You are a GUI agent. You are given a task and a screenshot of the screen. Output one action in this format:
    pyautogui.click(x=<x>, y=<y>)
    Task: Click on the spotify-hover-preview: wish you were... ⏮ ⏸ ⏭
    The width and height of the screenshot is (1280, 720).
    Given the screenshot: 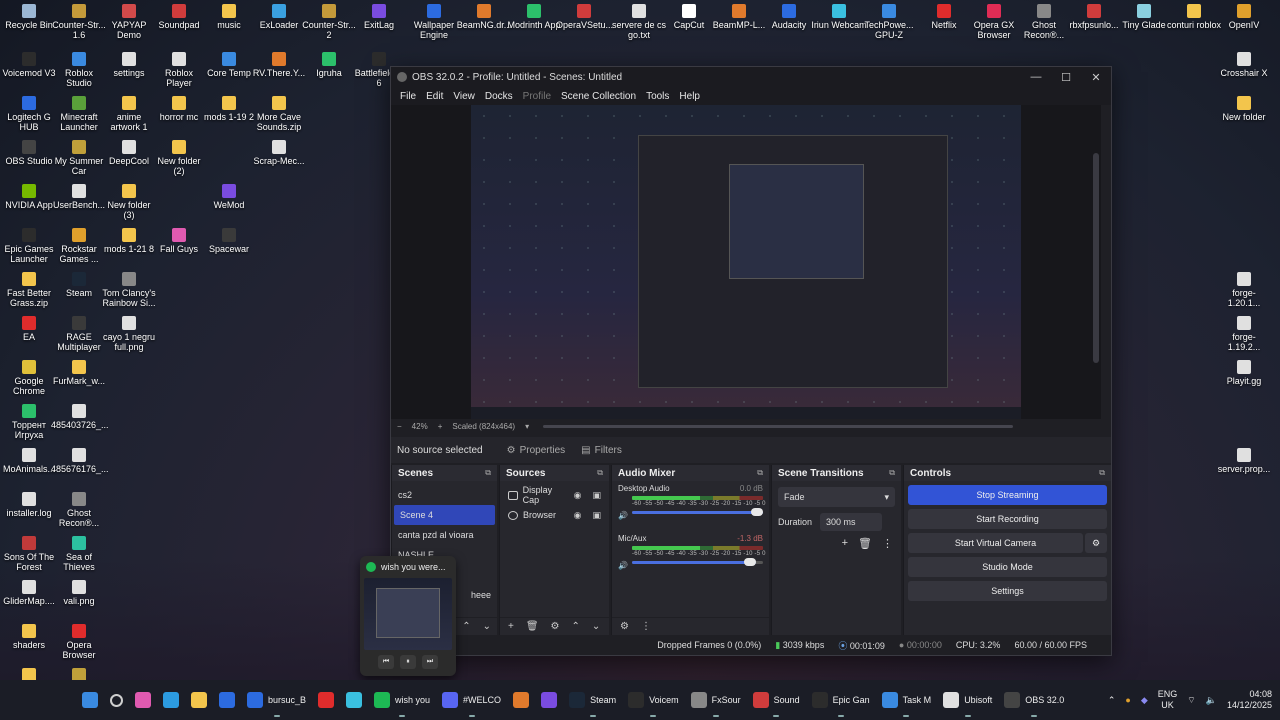 What is the action you would take?
    pyautogui.click(x=408, y=616)
    